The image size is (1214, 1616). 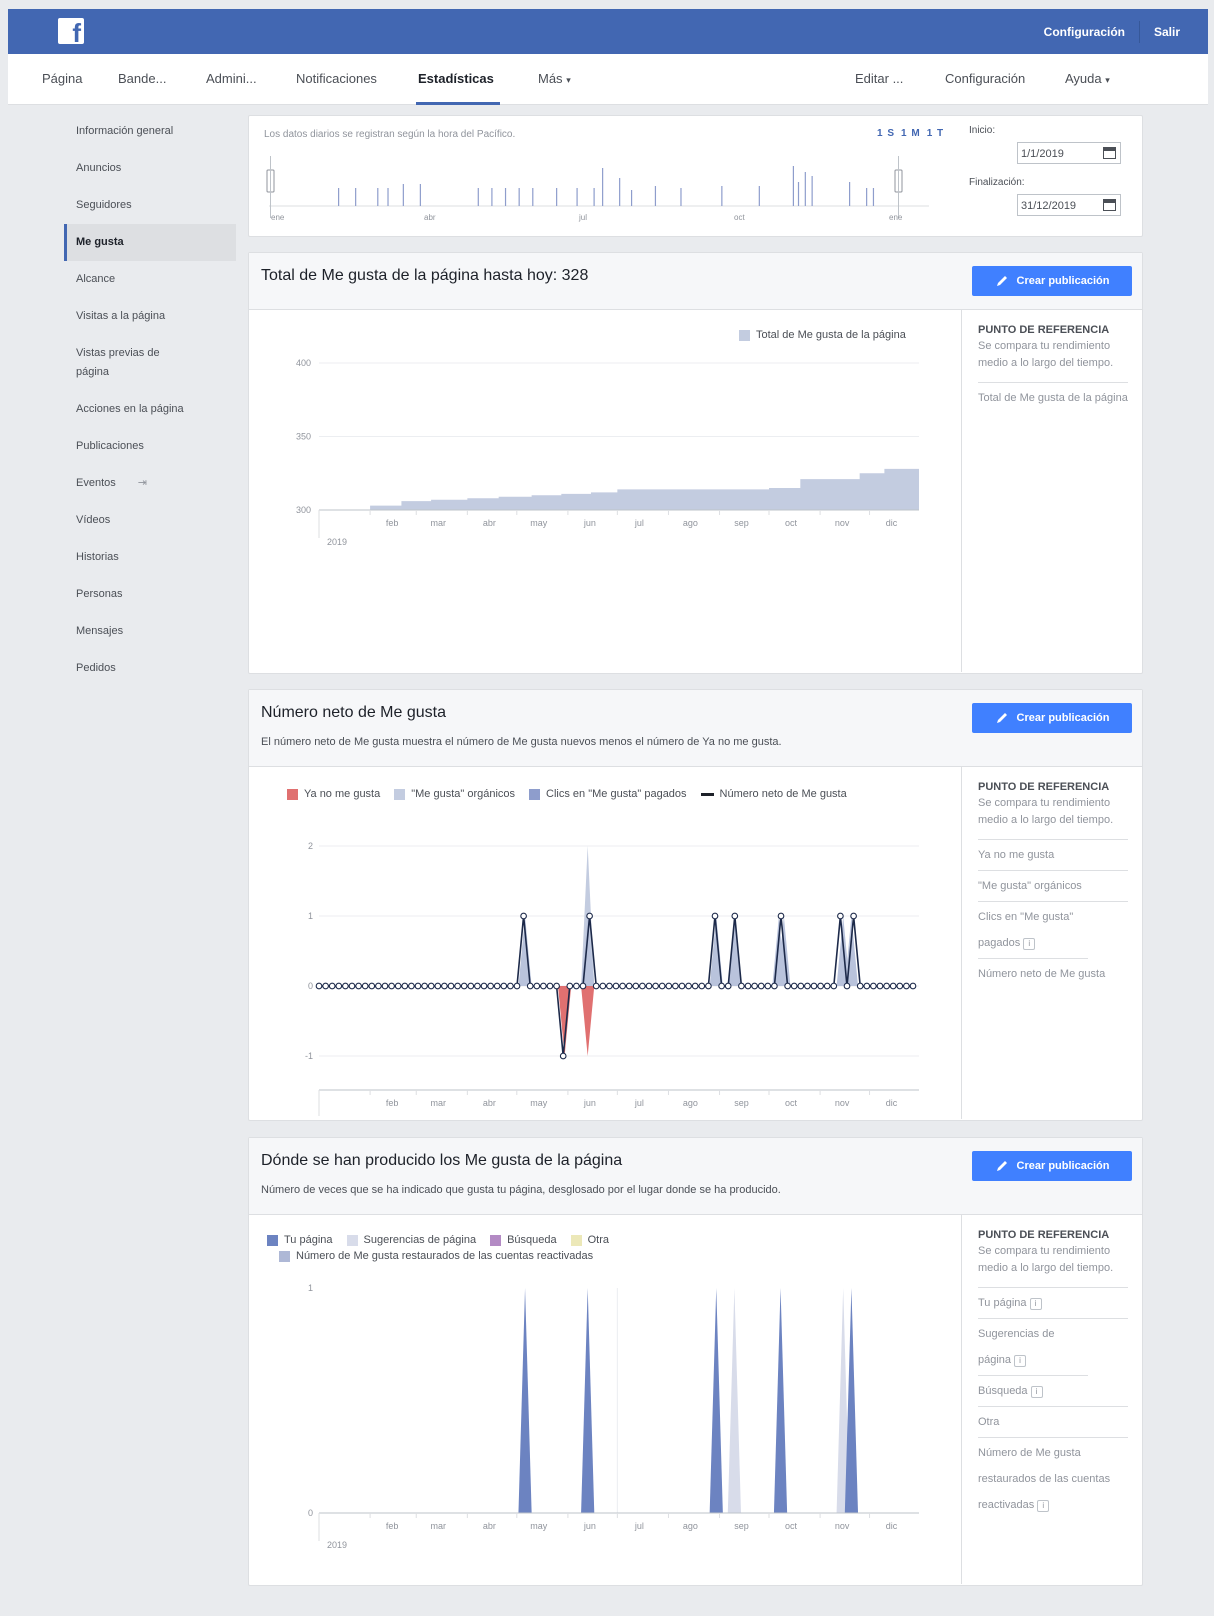 What do you see at coordinates (791, 1103) in the screenshot?
I see `x-tick-label: oct` at bounding box center [791, 1103].